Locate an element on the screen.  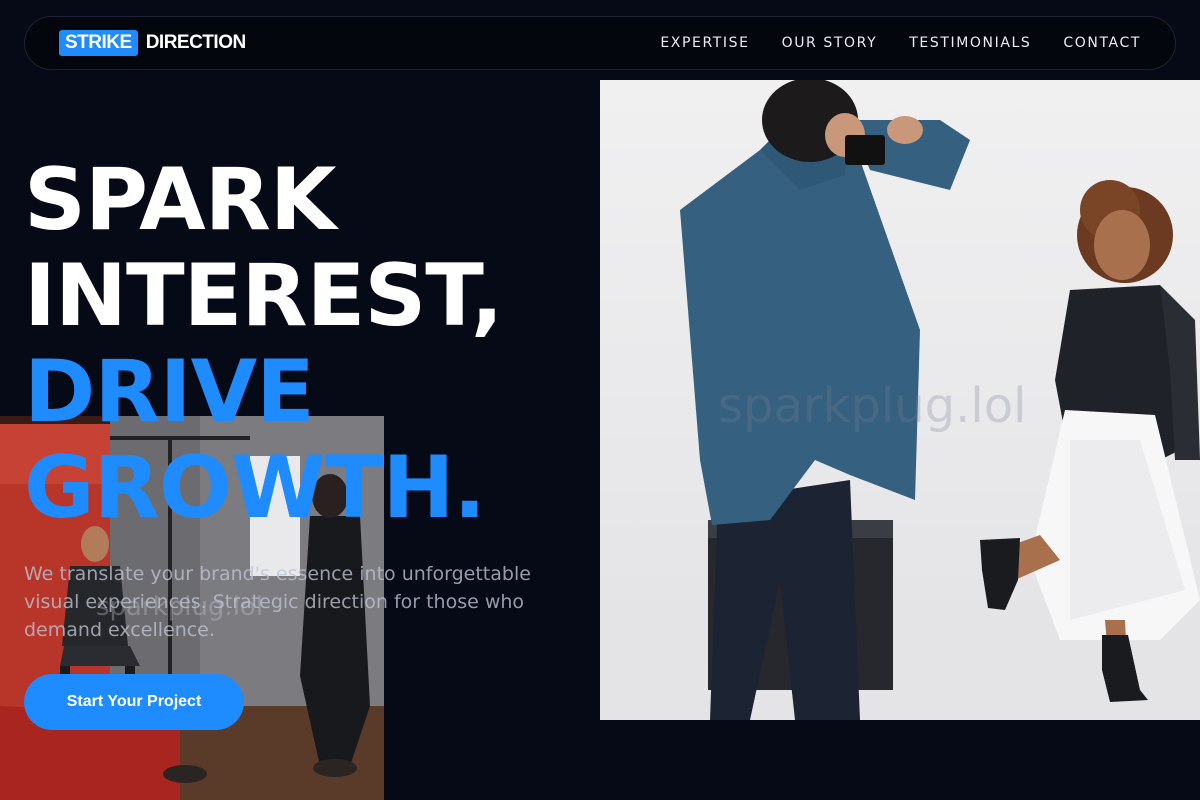
nav-link-our-story: OUR STORY is located at coordinates (830, 43).